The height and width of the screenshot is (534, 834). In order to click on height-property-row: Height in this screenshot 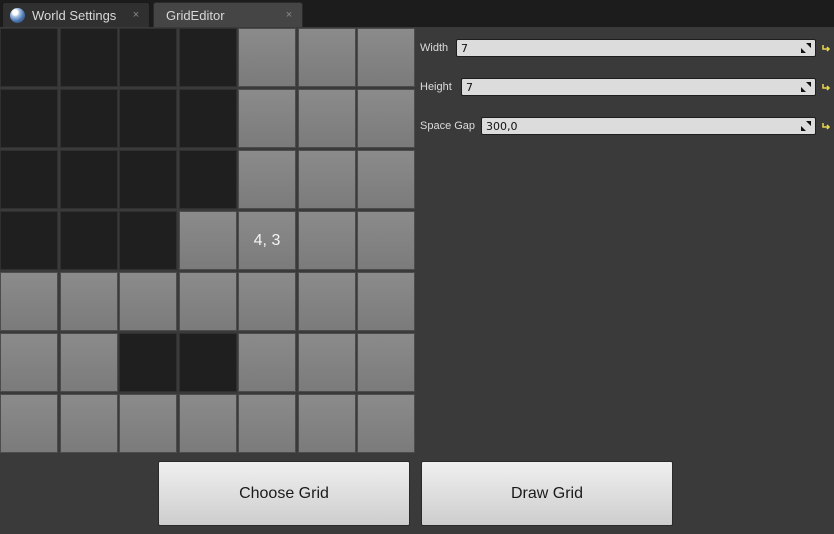, I will do `click(436, 87)`.